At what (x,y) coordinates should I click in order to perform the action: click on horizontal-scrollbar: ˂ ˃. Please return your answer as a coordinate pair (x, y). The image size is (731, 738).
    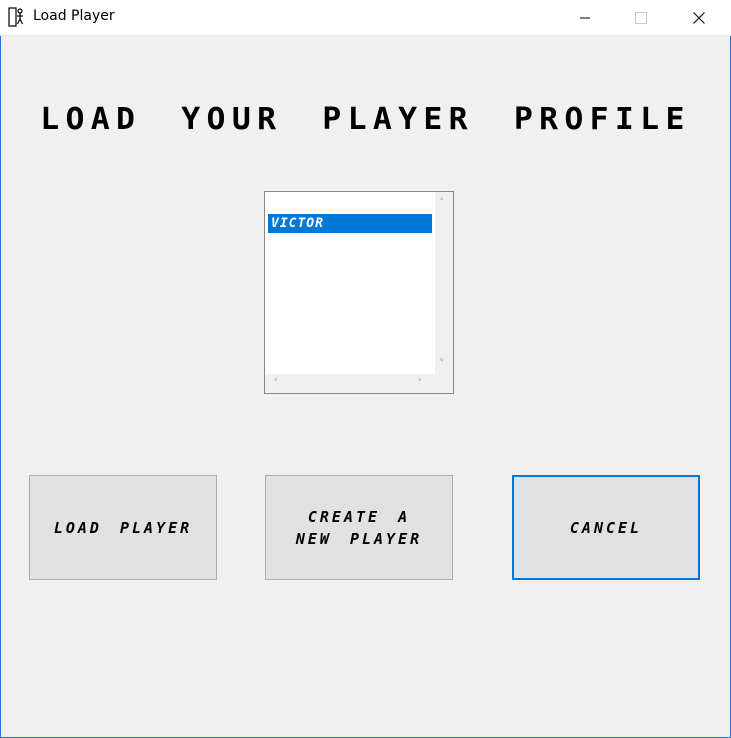
    Looking at the image, I should click on (350, 383).